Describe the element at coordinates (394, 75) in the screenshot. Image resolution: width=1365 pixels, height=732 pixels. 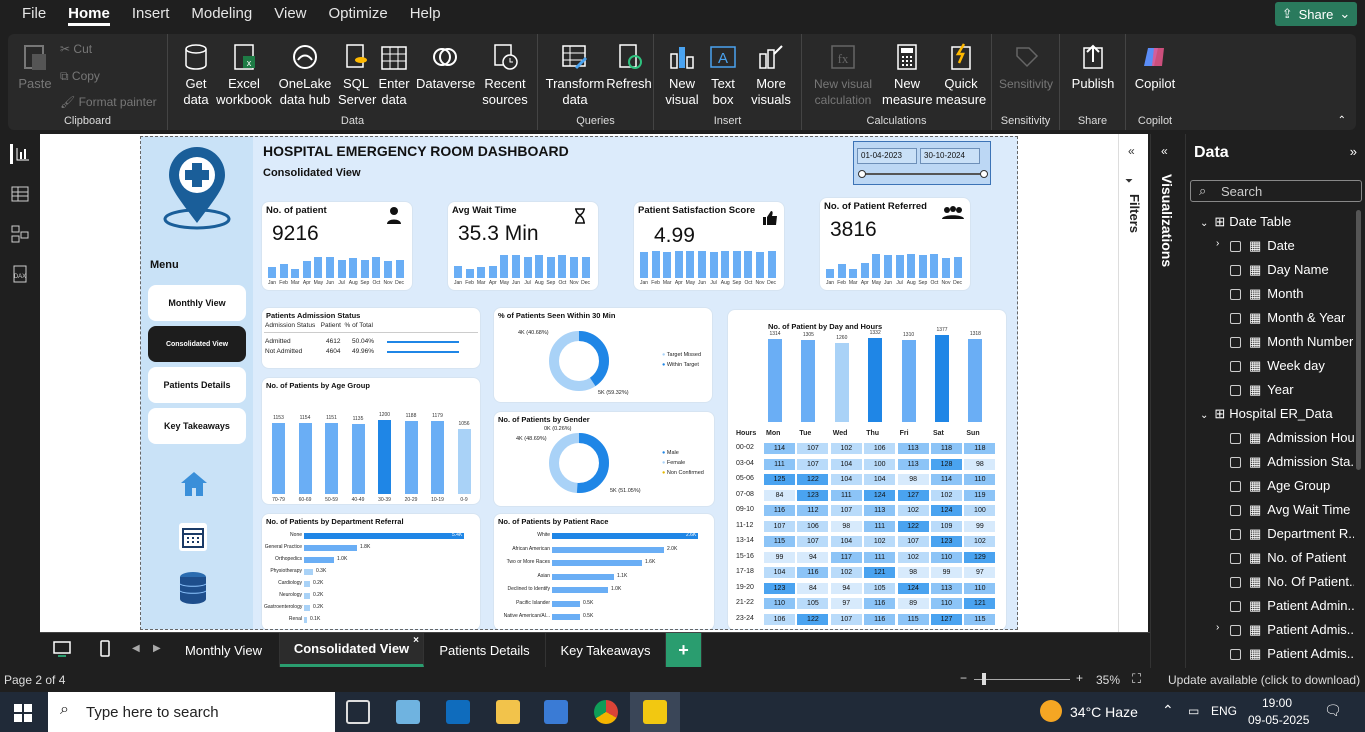
I see `enter-data-button: Enter data` at that location.